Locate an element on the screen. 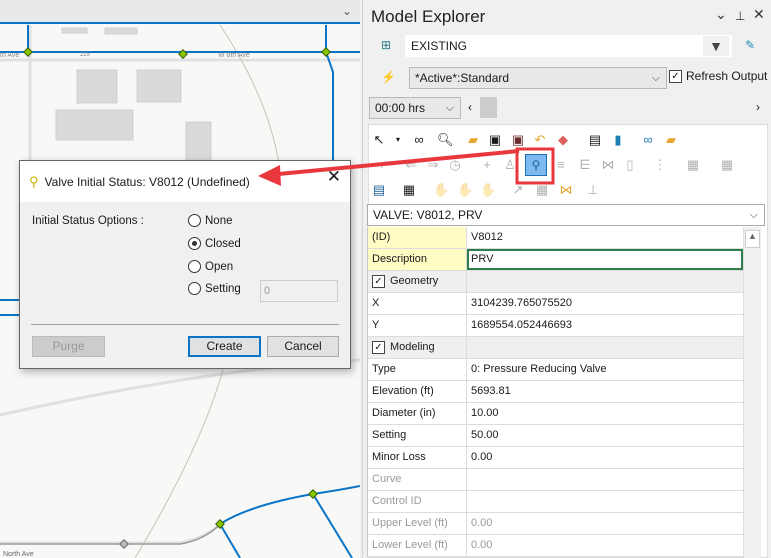 This screenshot has height=558, width=771. tank-icon: ▯ is located at coordinates (630, 165).